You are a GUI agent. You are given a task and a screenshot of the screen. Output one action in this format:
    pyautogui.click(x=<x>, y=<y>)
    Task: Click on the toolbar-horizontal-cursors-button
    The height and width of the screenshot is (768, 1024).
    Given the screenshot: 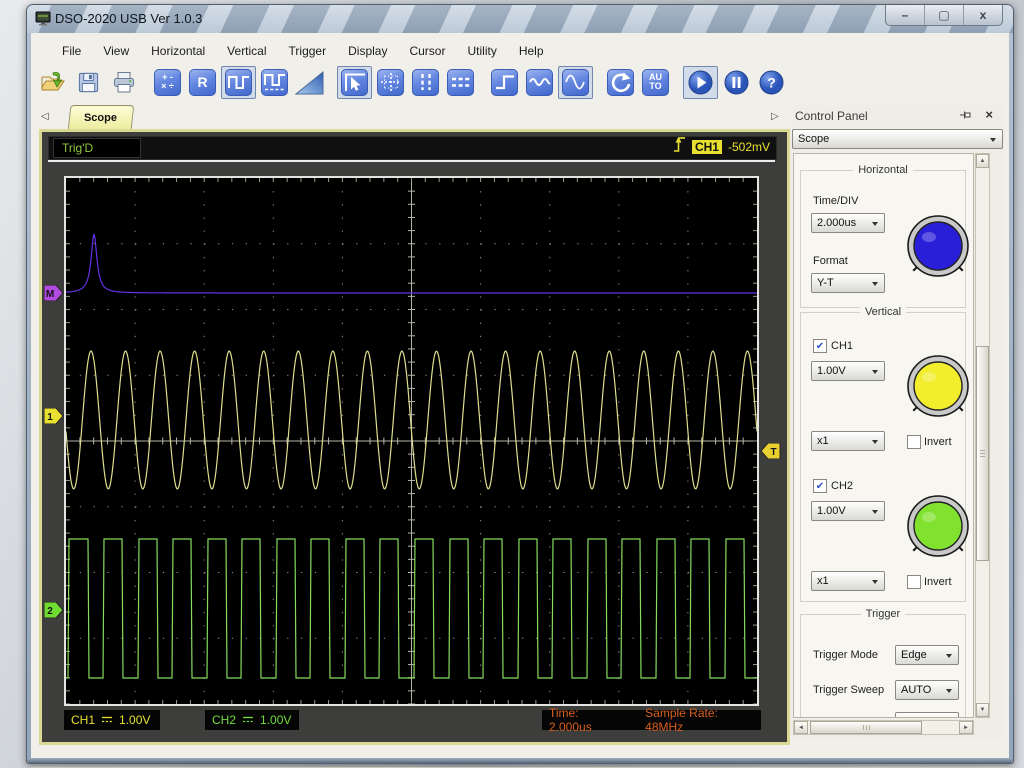 What is the action you would take?
    pyautogui.click(x=460, y=82)
    